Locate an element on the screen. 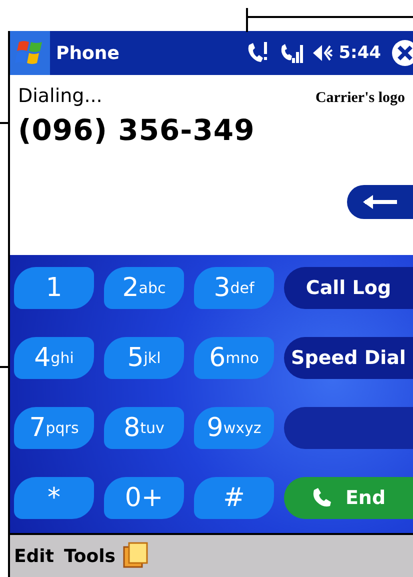 The image size is (413, 577). phone-icon is located at coordinates (322, 498).